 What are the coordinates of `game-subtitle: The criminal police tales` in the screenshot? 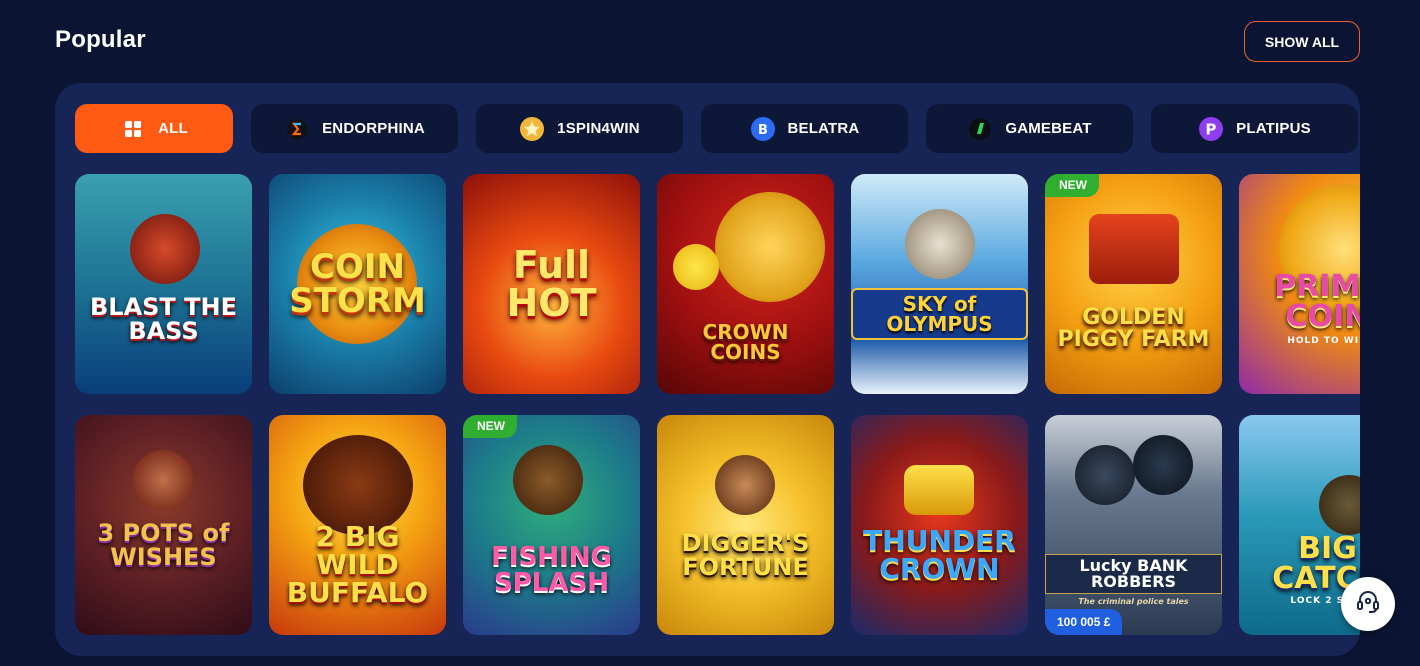 It's located at (1133, 601).